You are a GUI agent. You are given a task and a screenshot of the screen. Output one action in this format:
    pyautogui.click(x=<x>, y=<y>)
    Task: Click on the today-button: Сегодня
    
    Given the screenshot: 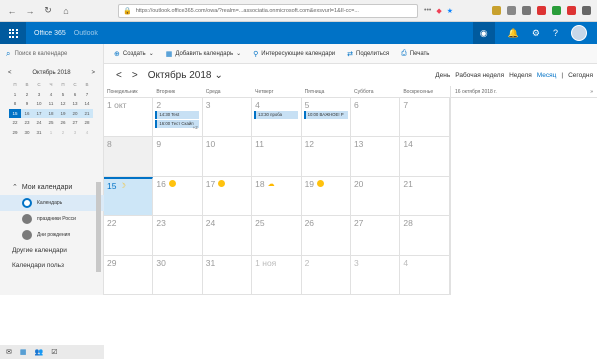 What is the action you would take?
    pyautogui.click(x=580, y=75)
    